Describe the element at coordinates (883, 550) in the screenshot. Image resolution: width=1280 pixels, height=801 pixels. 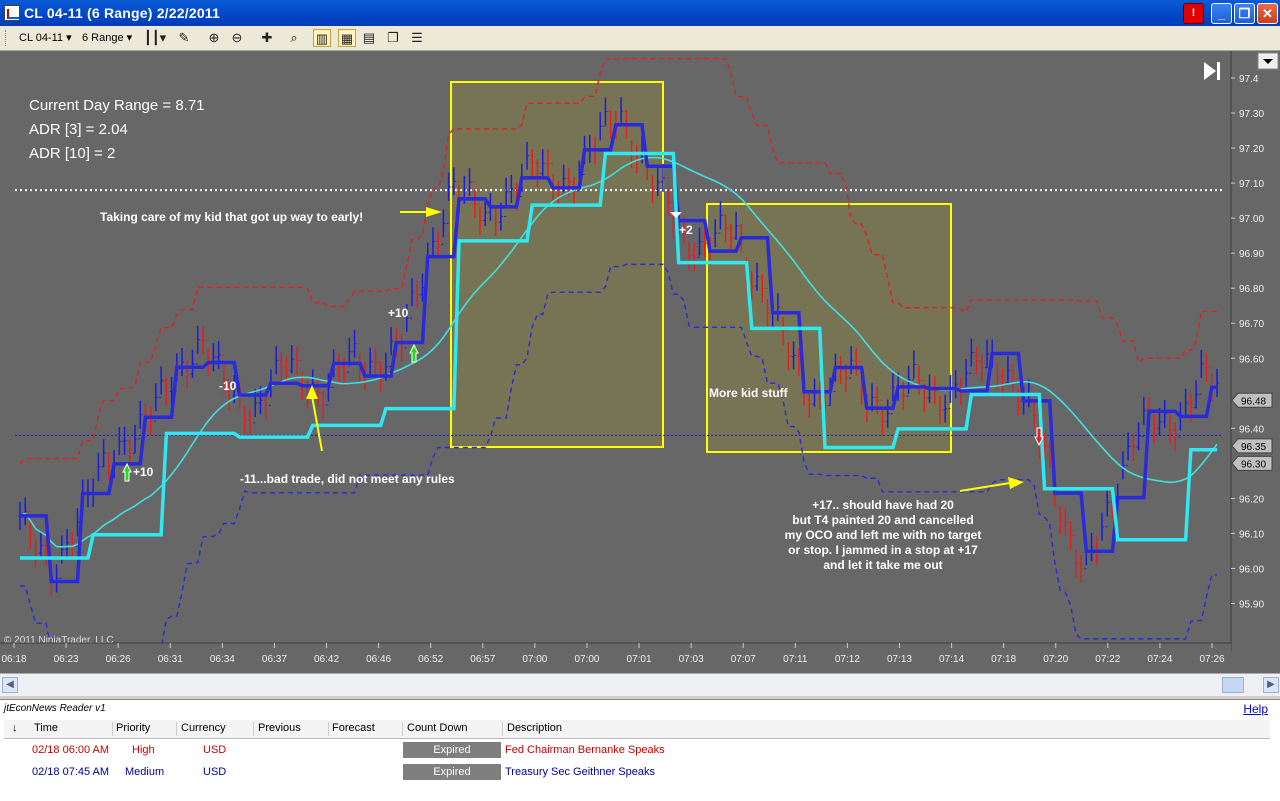
I see `note-line-4: or stop. I jammed in a stop at +17` at that location.